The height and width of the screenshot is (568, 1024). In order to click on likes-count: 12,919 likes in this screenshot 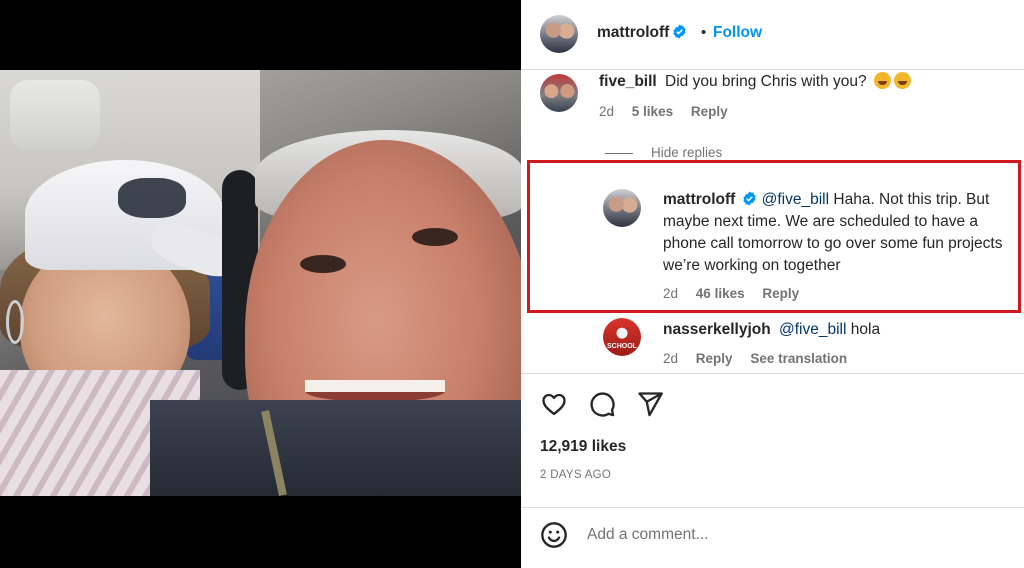, I will do `click(583, 447)`.